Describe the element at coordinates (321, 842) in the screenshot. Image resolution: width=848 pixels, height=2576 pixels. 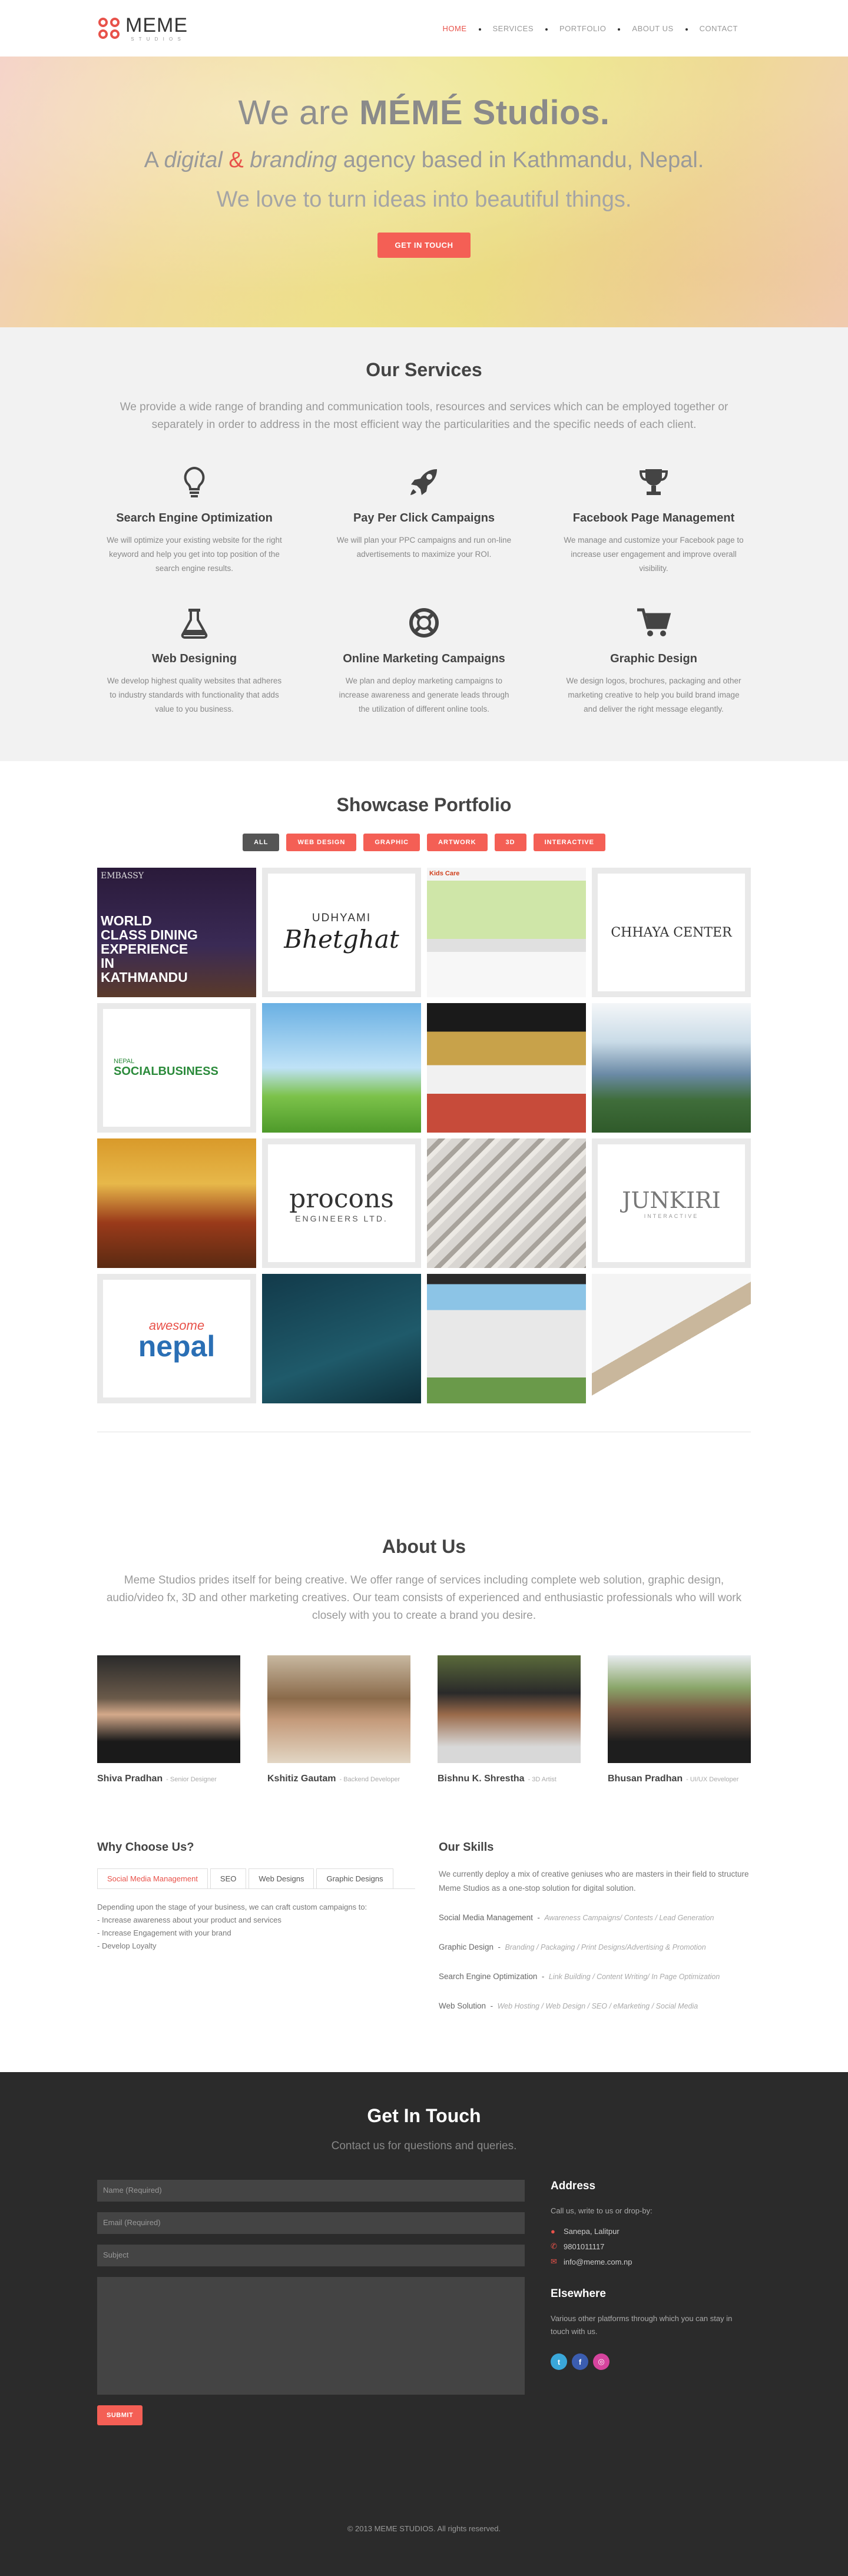
I see `filter-web-design: WEB DESIGN` at that location.